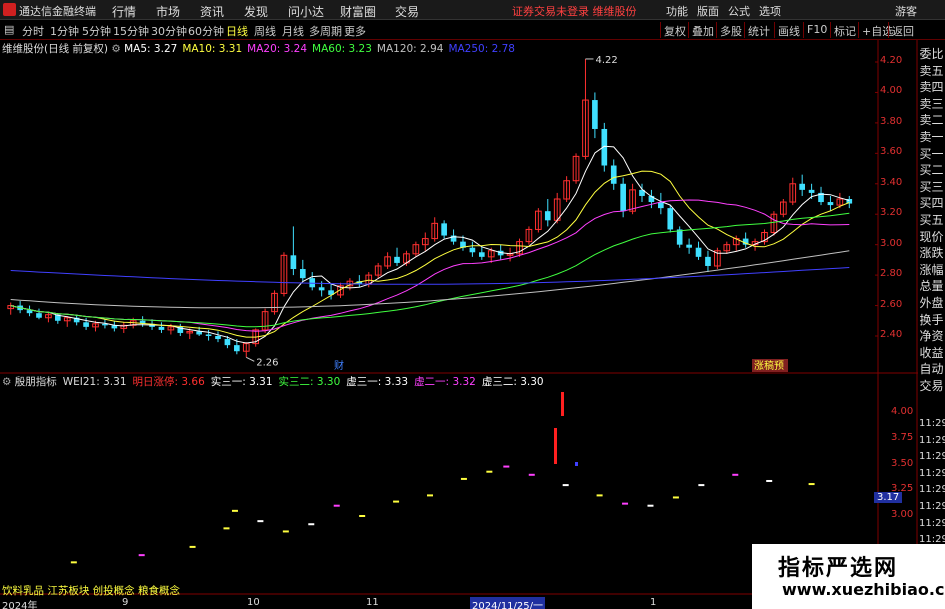 Image resolution: width=945 pixels, height=609 pixels. What do you see at coordinates (931, 253) in the screenshot?
I see `side-label-12: 涨跌` at bounding box center [931, 253].